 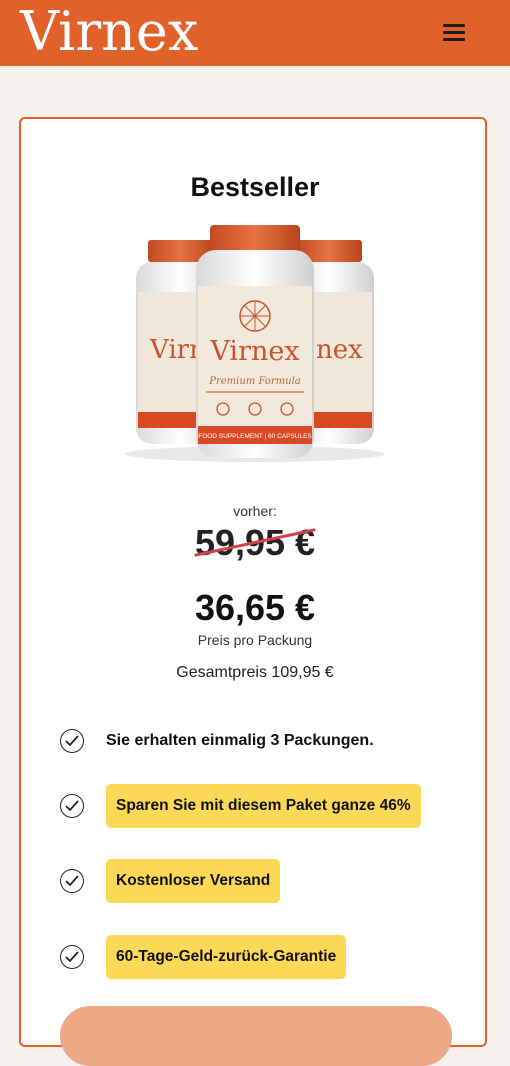 I want to click on logo: Virnex, so click(x=109, y=32).